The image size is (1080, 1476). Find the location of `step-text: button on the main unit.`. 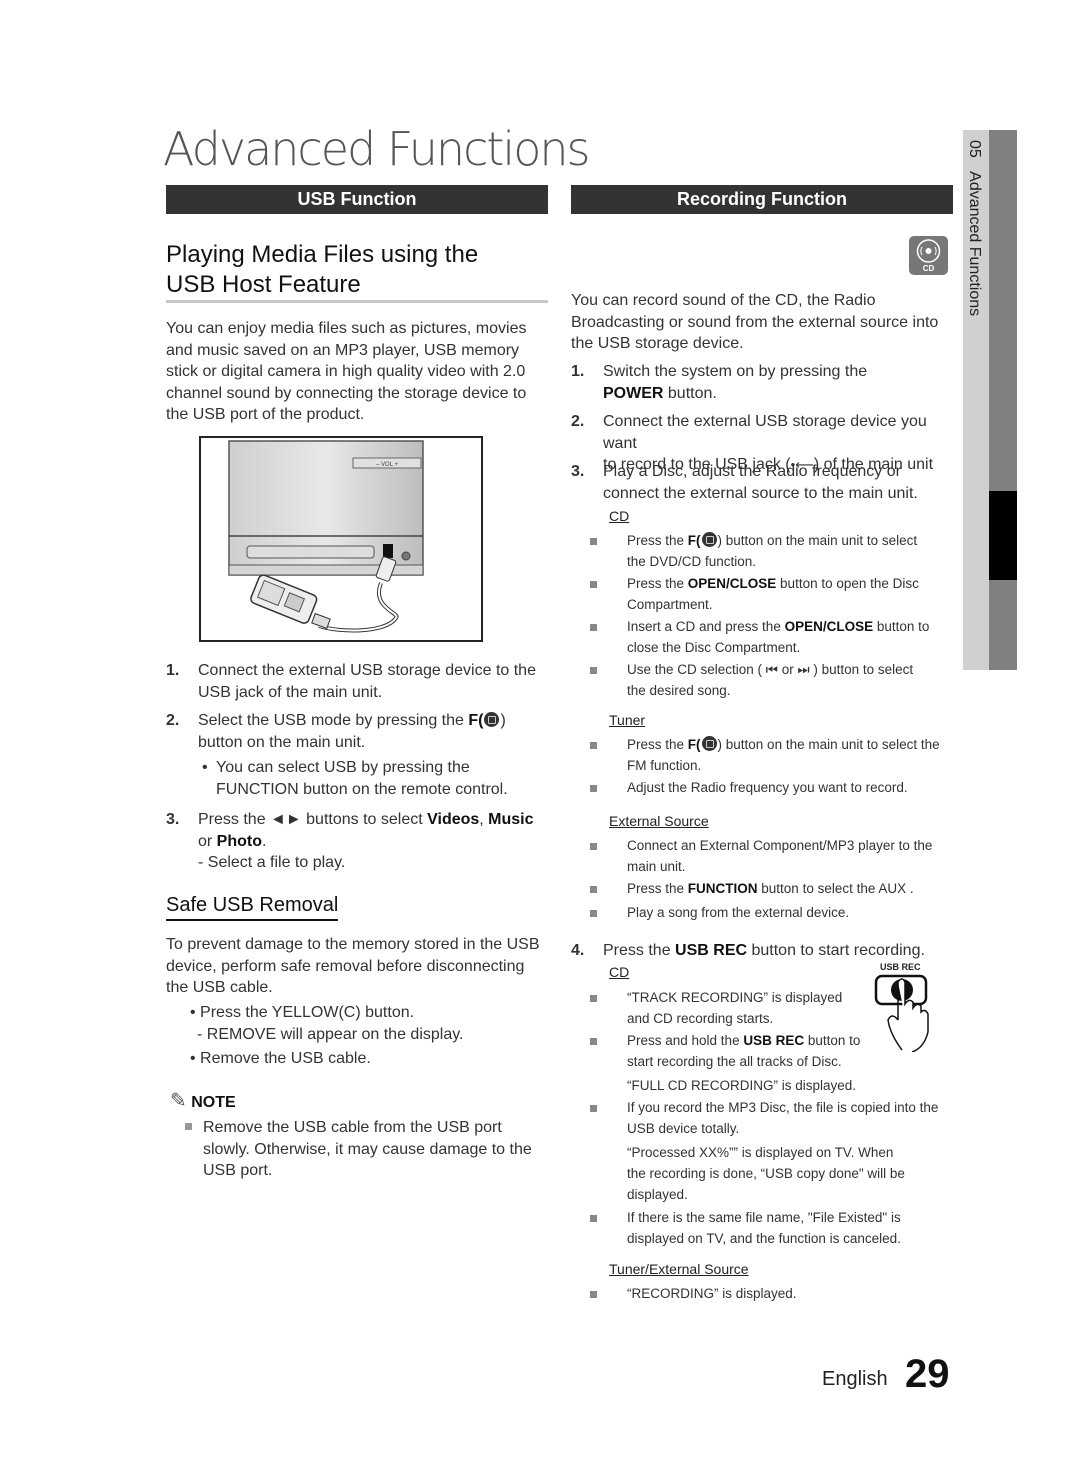

step-text: button on the main unit. is located at coordinates (282, 742).